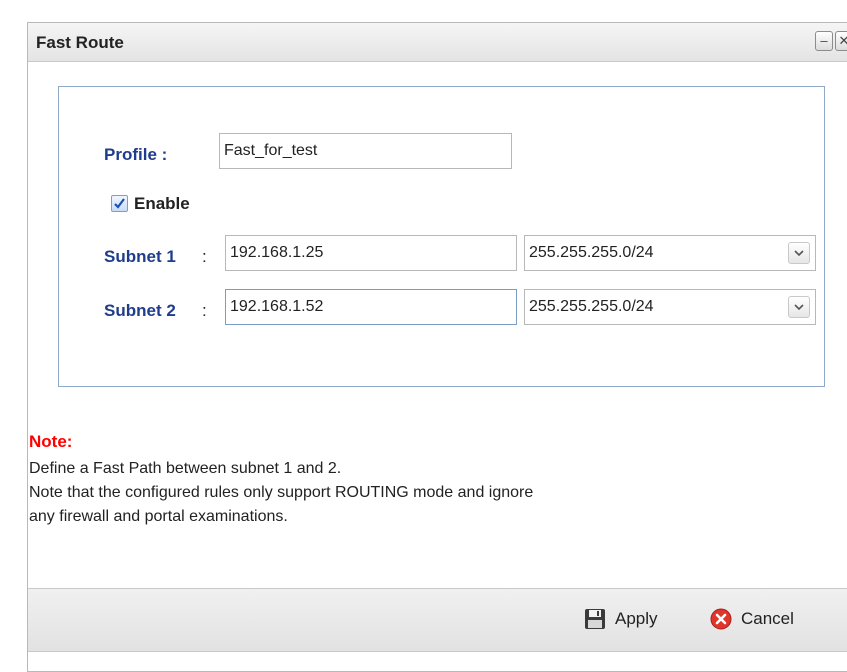 Image resolution: width=847 pixels, height=672 pixels. Describe the element at coordinates (365, 151) in the screenshot. I see `profile-input` at that location.